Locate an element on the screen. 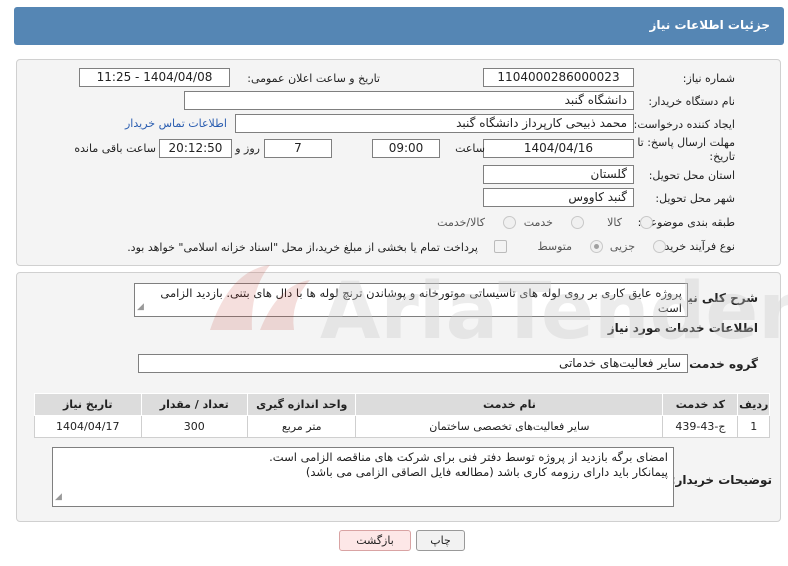 Image resolution: width=788 pixels, height=566 pixels. cell-unit: متر مربع is located at coordinates (301, 426).